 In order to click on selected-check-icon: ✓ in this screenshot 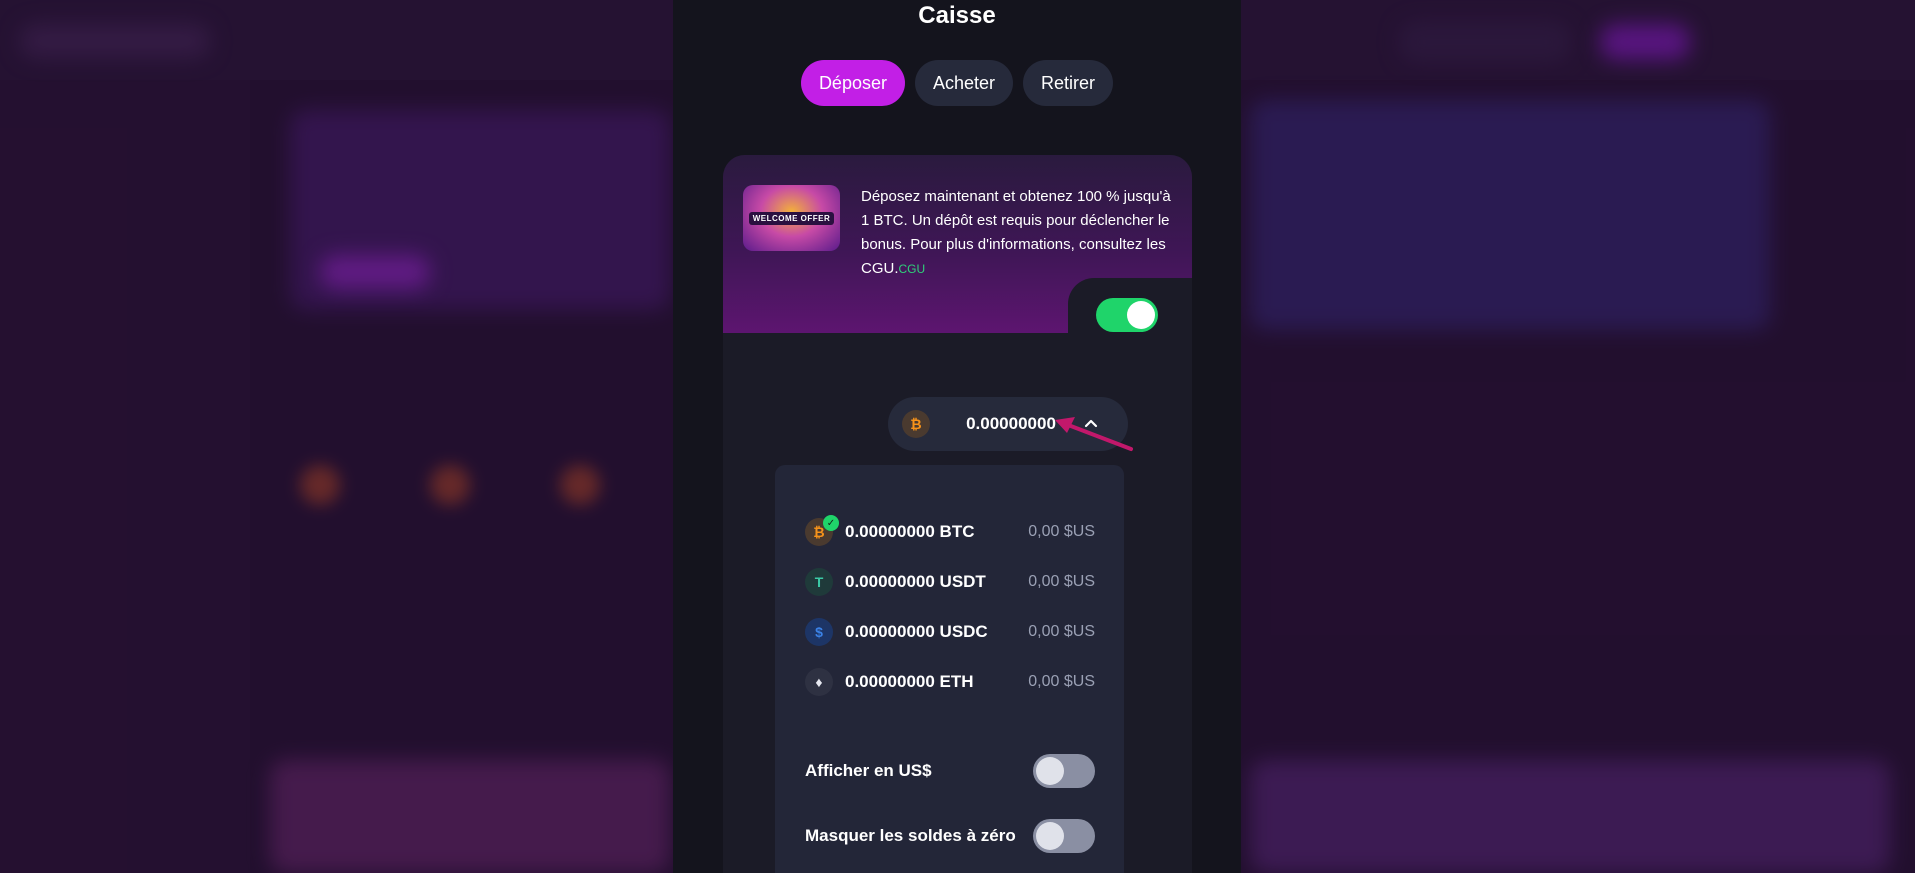, I will do `click(831, 523)`.